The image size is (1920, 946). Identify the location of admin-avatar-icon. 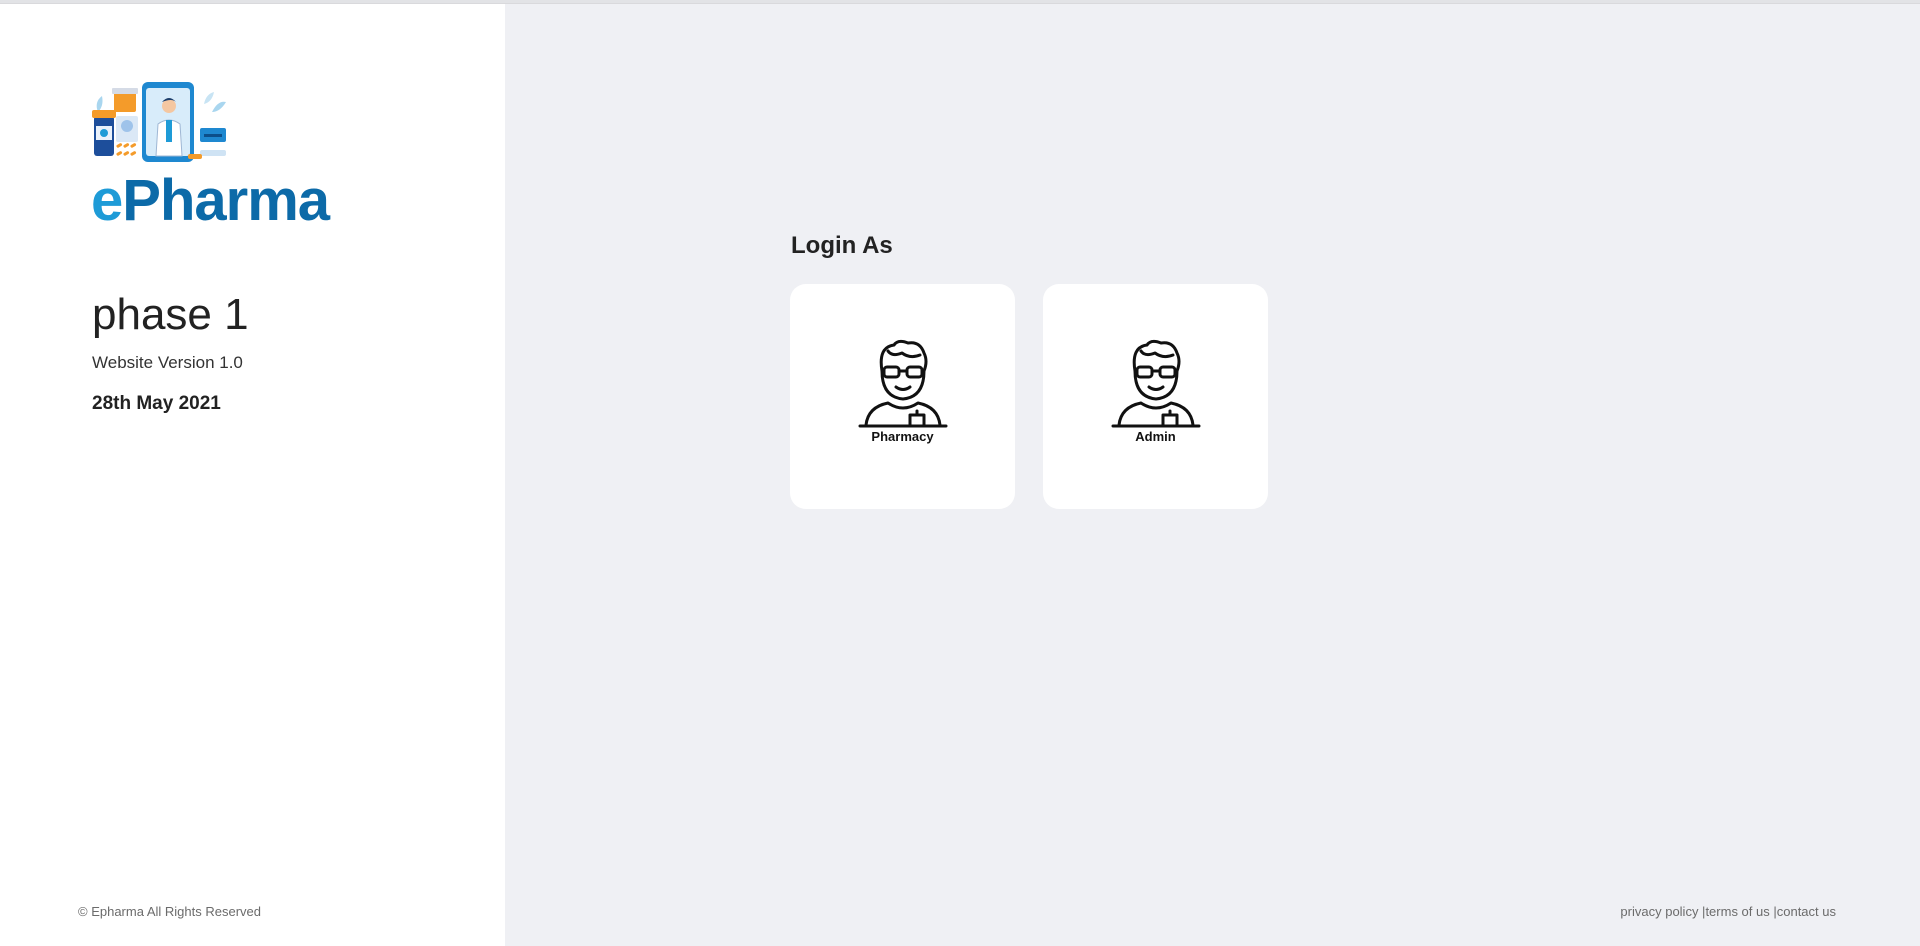
(1156, 383).